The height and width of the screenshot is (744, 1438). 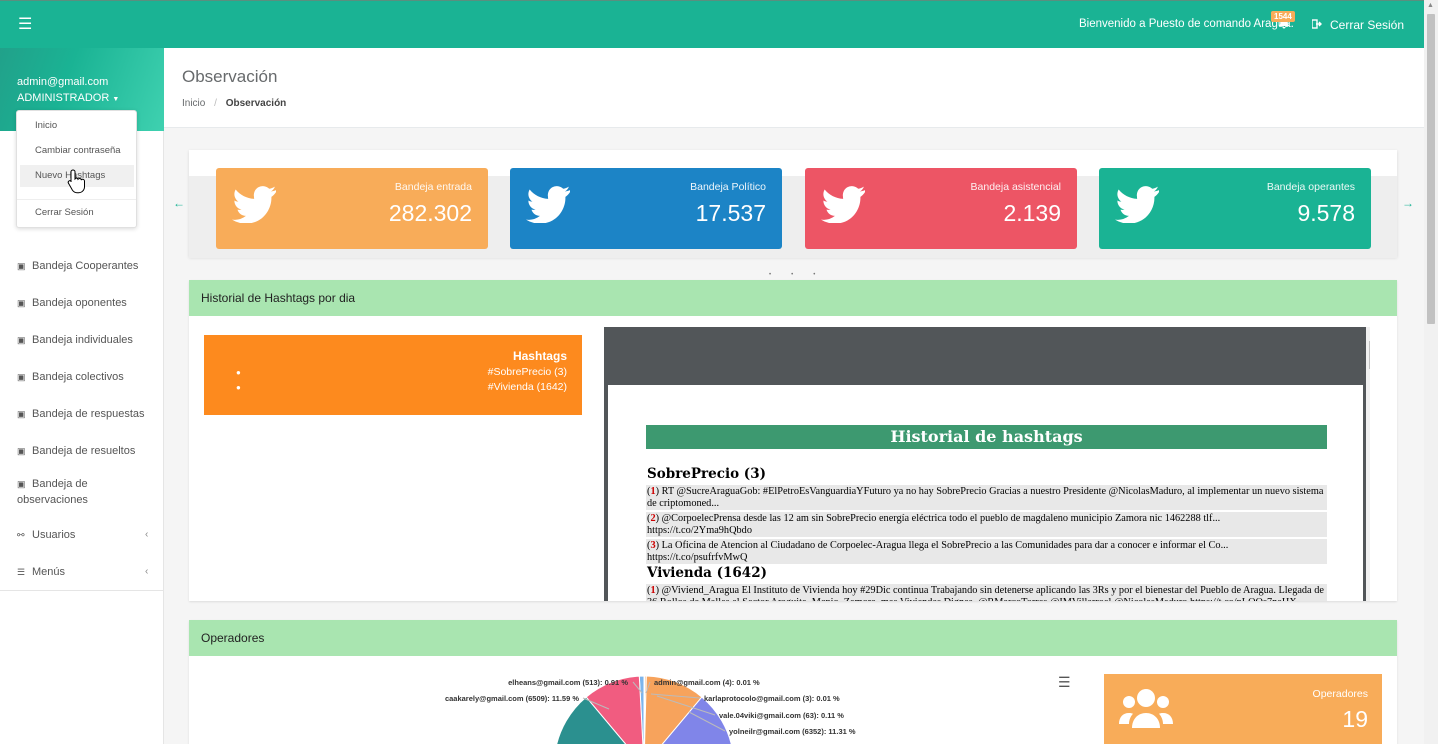 I want to click on sidebar-item-cooperantes: ▣ Bandeja Cooperantes, so click(x=77, y=266).